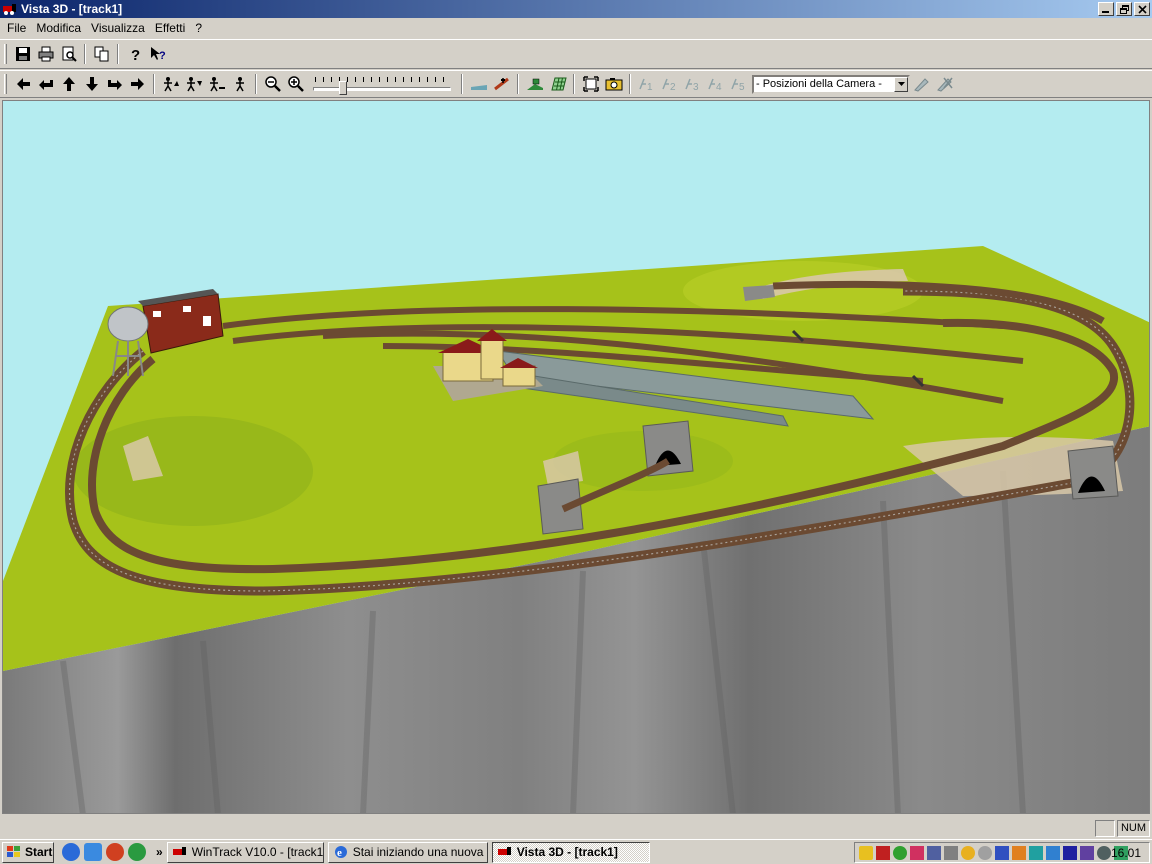  I want to click on camera-slot-4-button: 4, so click(715, 84).